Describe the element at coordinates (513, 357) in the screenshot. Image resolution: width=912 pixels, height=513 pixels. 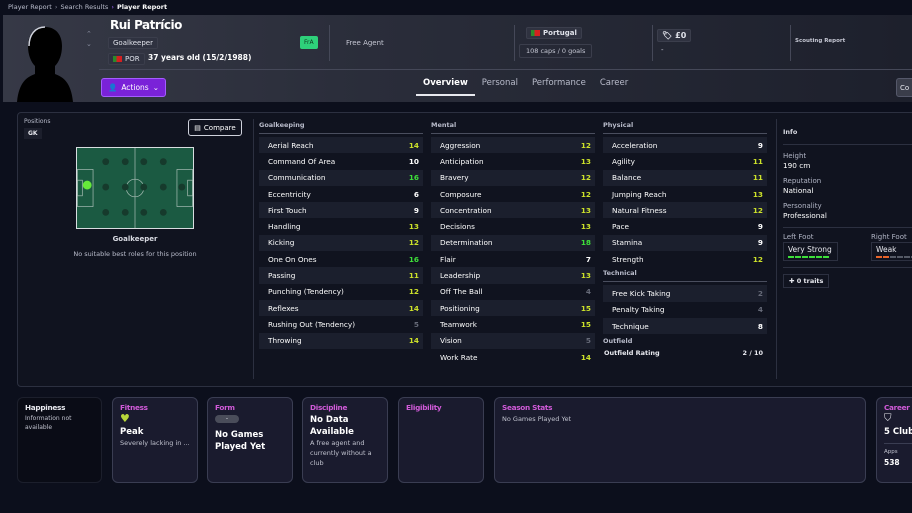
I see `attribute-row: Work Rate 14` at that location.